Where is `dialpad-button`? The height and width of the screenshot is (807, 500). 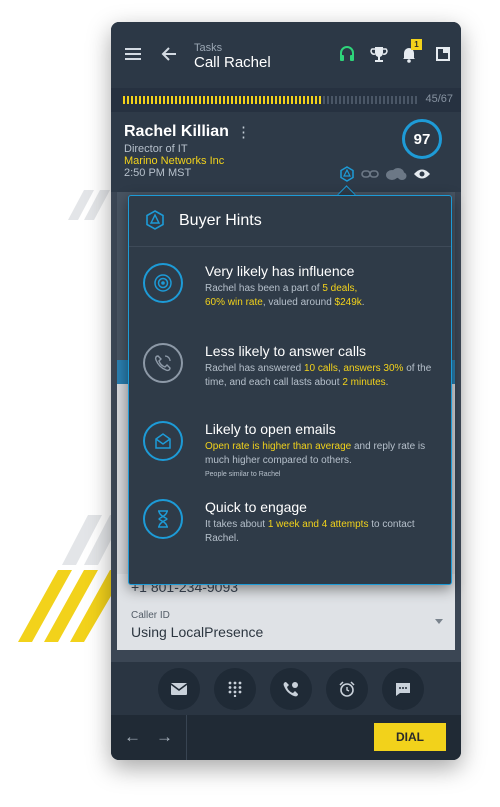
dialpad-button is located at coordinates (235, 689).